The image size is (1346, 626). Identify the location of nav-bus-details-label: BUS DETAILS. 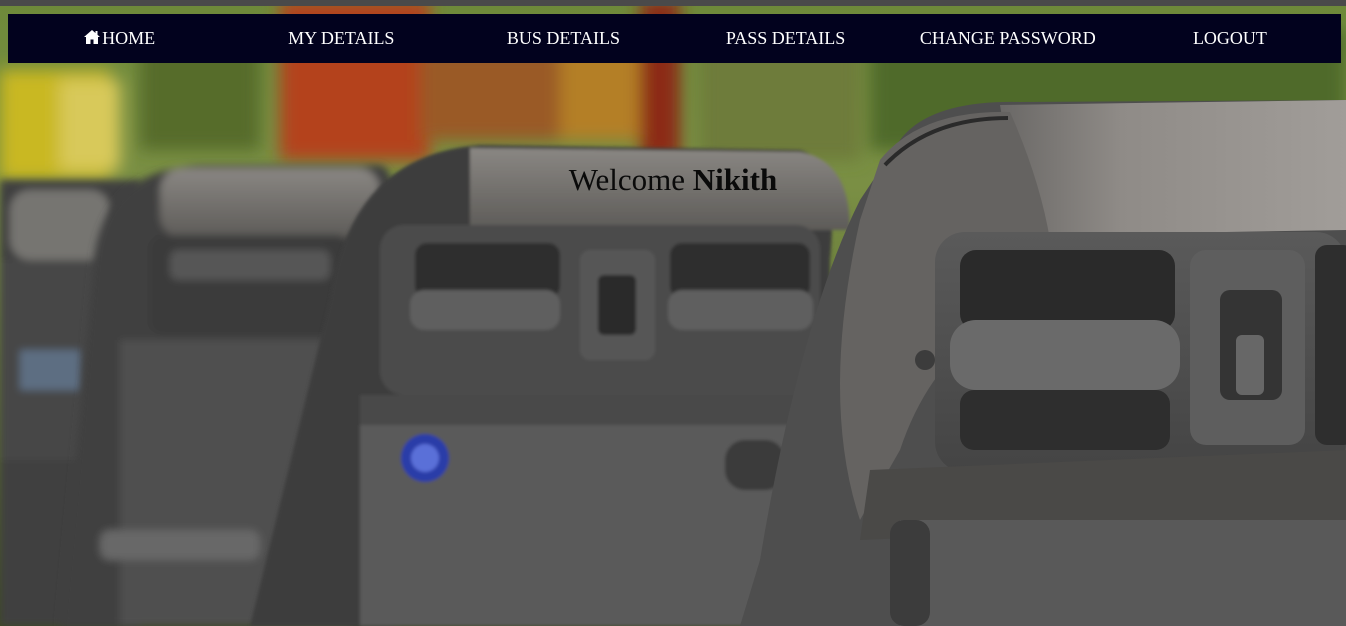
(563, 38).